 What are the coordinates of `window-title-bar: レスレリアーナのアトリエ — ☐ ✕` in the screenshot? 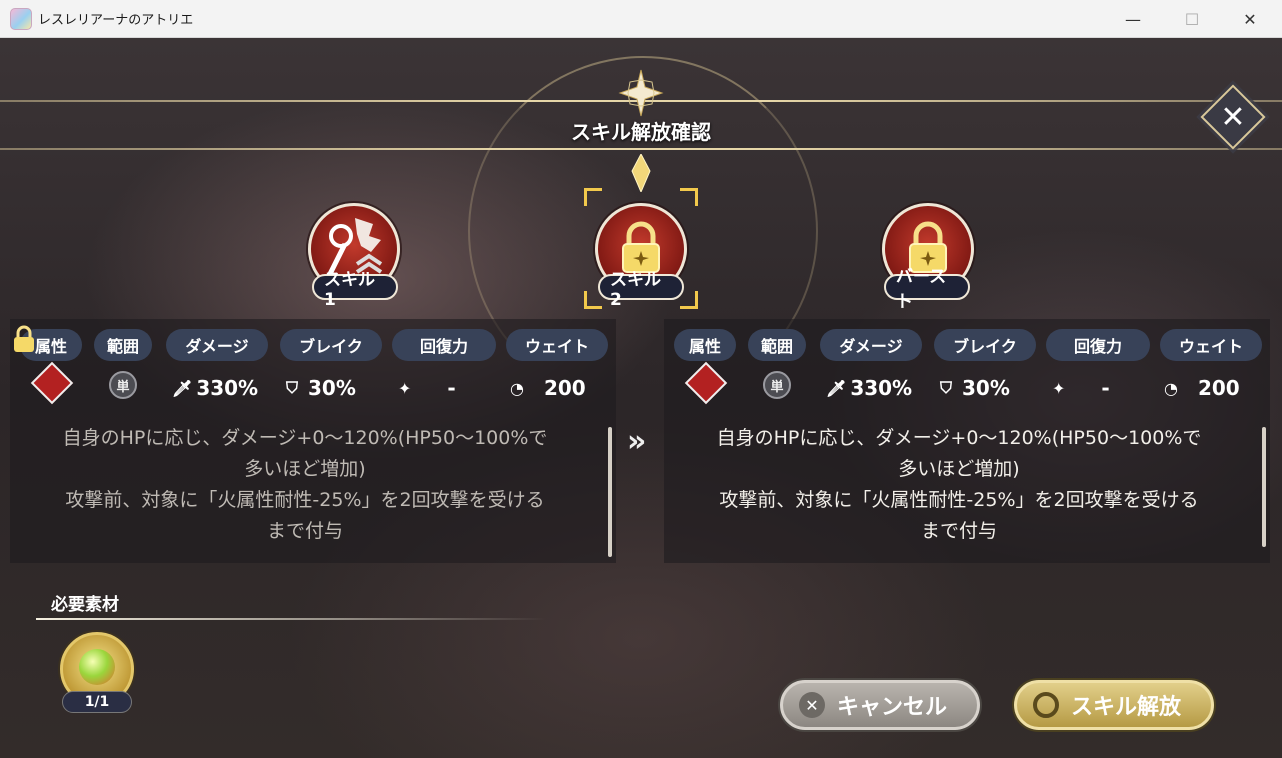 It's located at (641, 19).